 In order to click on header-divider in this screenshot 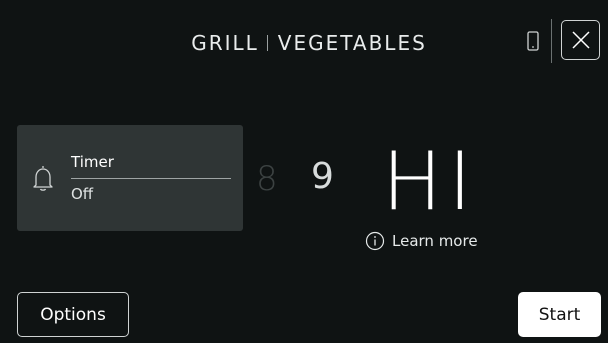, I will do `click(551, 41)`.